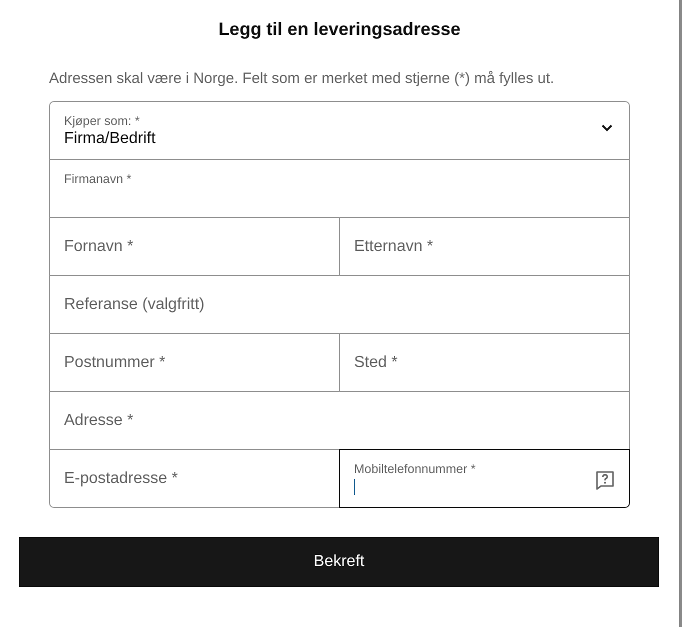  I want to click on input-field: Referanse (valgfritt), so click(339, 304).